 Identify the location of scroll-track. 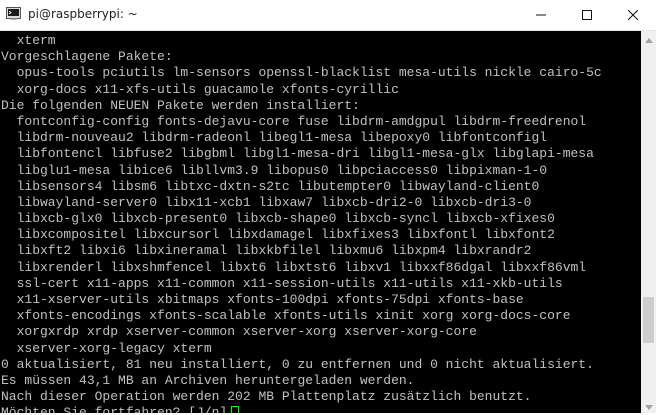
(648, 222).